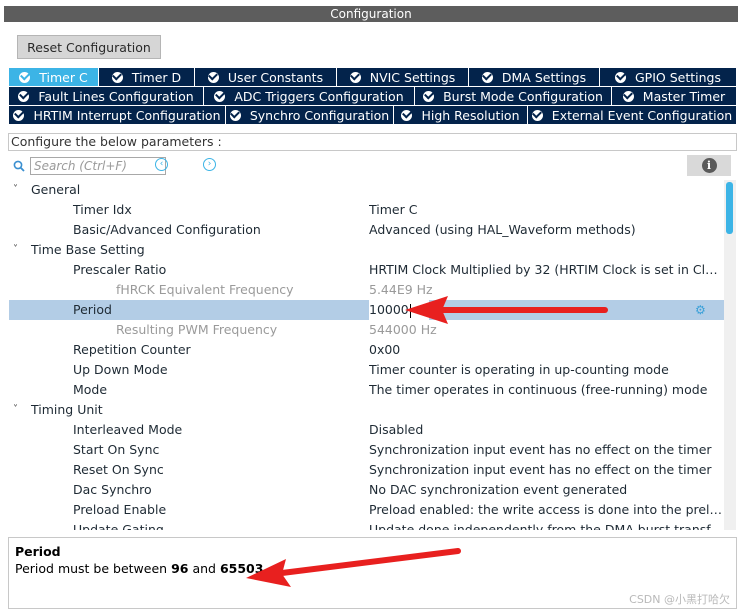 Image resolution: width=742 pixels, height=611 pixels. What do you see at coordinates (366, 410) in the screenshot?
I see `tree-group: ˅ Timing Unit` at bounding box center [366, 410].